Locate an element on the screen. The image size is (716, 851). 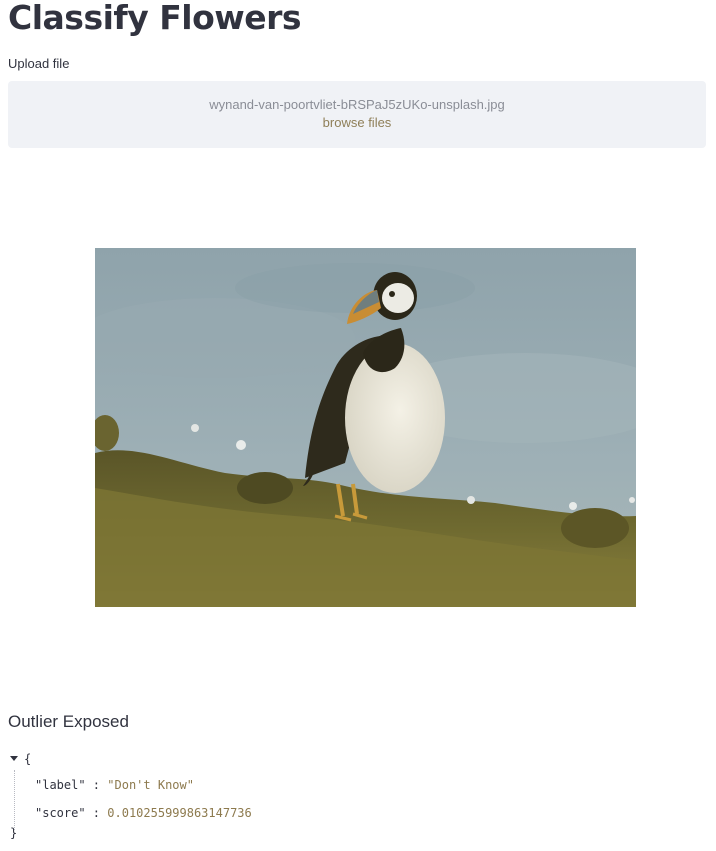
json-label-value: "Don't Know" is located at coordinates (150, 785).